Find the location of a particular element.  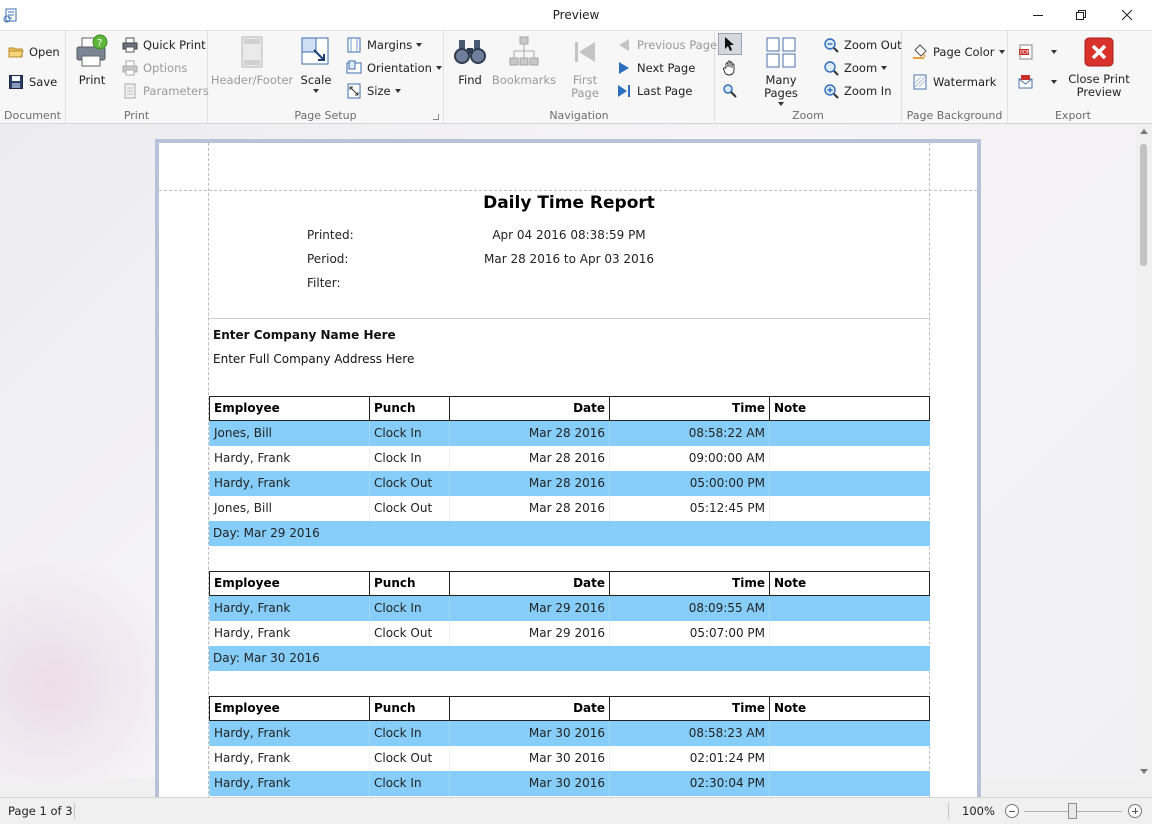

margins-icon is located at coordinates (354, 44).